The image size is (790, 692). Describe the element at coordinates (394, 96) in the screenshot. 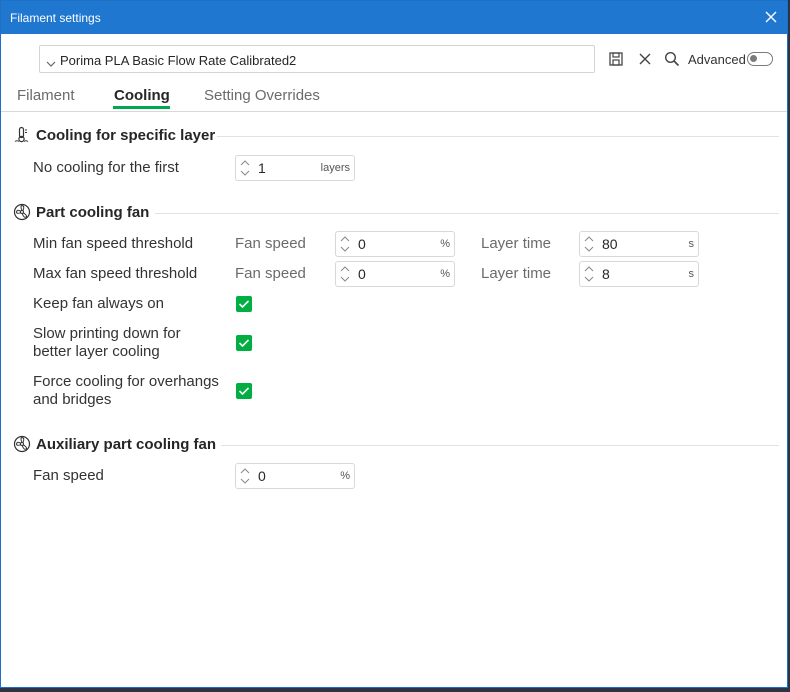

I see `tab-bar: Filament Cooling Setting Overrides` at that location.